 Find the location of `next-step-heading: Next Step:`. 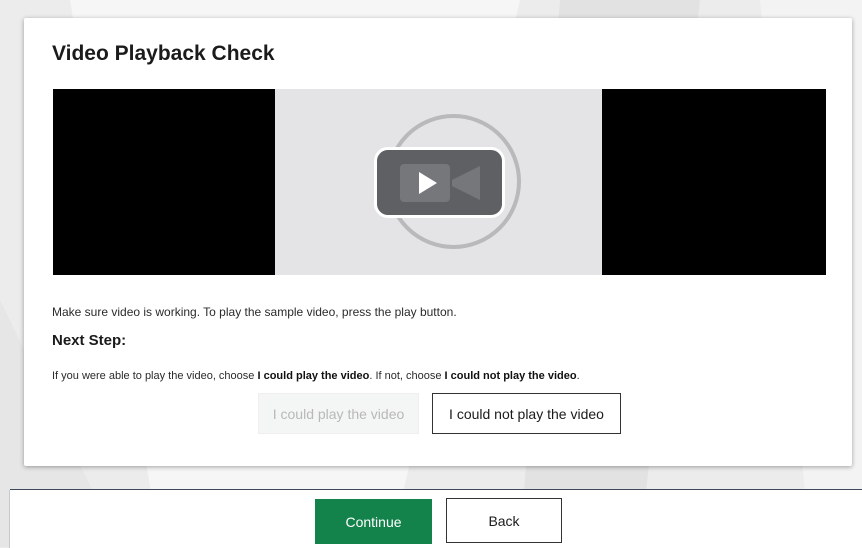

next-step-heading: Next Step: is located at coordinates (89, 340).